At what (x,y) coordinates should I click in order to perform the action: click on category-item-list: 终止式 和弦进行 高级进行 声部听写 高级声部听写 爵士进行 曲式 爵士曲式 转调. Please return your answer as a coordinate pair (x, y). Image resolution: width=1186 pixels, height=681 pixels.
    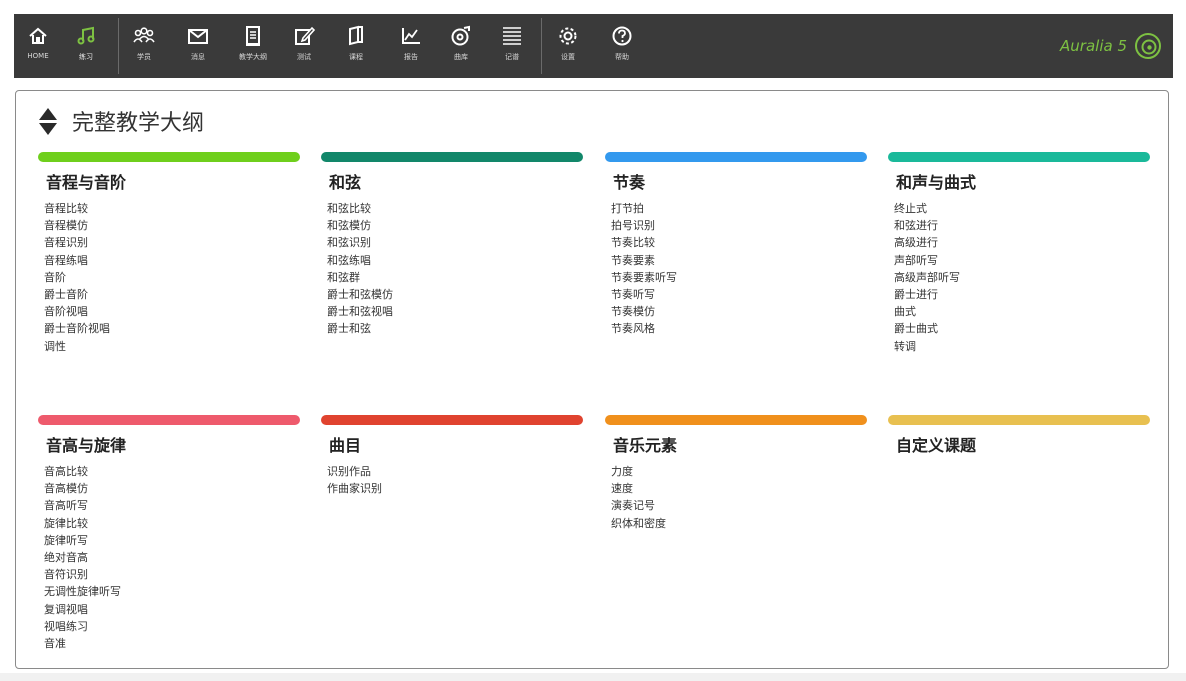
    Looking at the image, I should click on (1022, 277).